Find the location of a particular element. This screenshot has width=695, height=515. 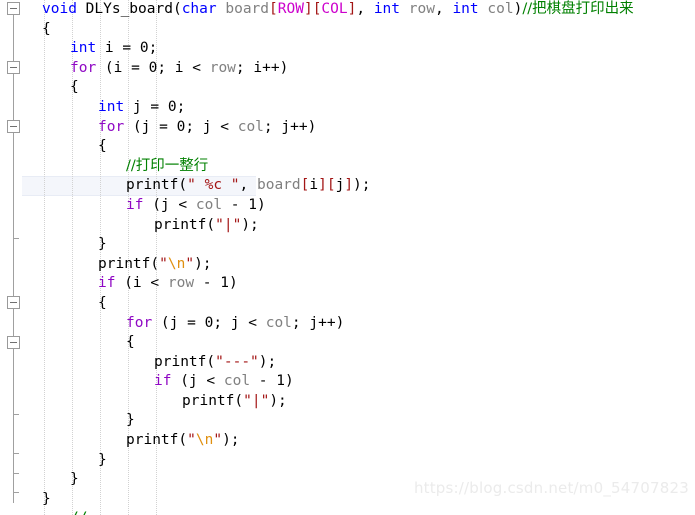

token-21-2: "|" is located at coordinates (256, 400).